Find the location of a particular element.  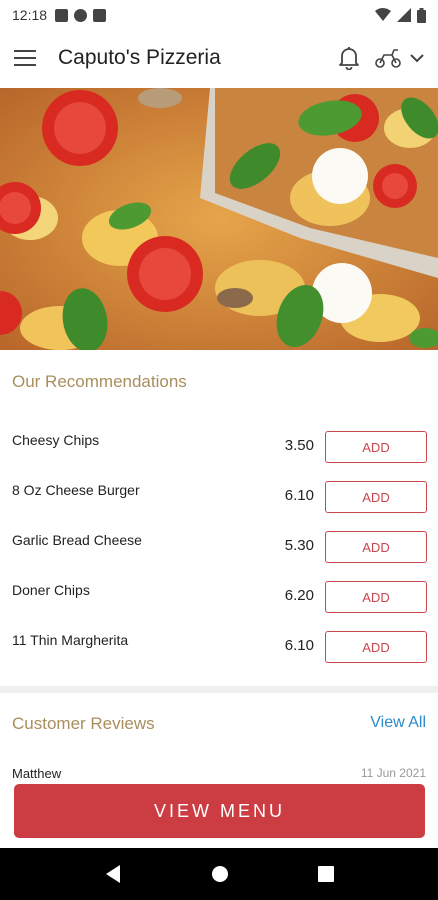

list-item: Cheesy Chips 3.50 ADD is located at coordinates (219, 448).